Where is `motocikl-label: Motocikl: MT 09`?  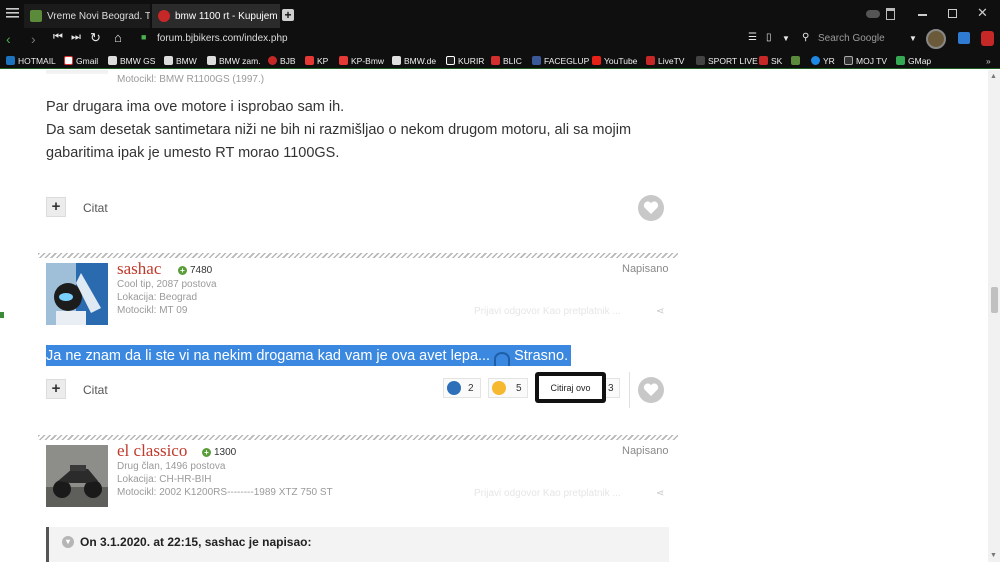
motocikl-label: Motocikl: MT 09 is located at coordinates (152, 310).